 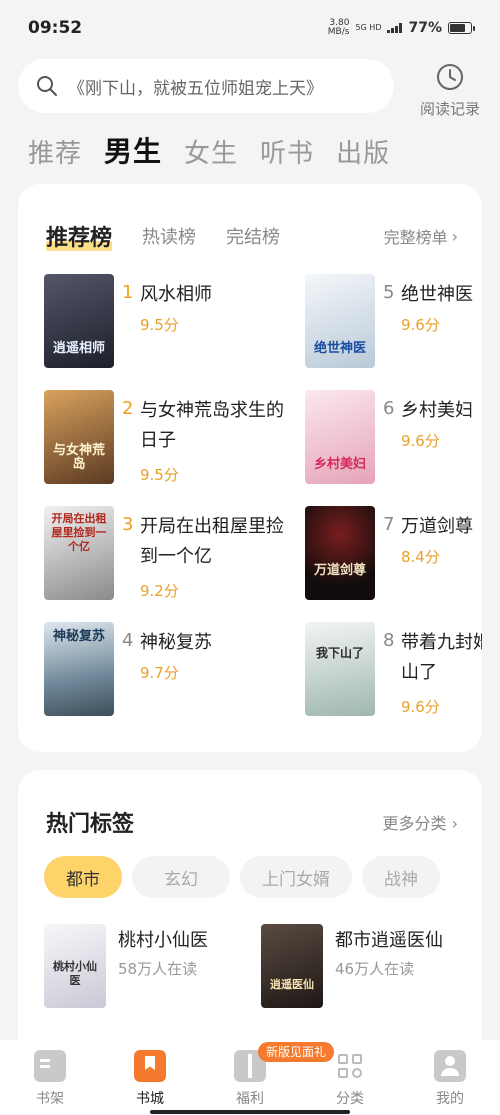 What do you see at coordinates (389, 408) in the screenshot?
I see `rank-number: 6` at bounding box center [389, 408].